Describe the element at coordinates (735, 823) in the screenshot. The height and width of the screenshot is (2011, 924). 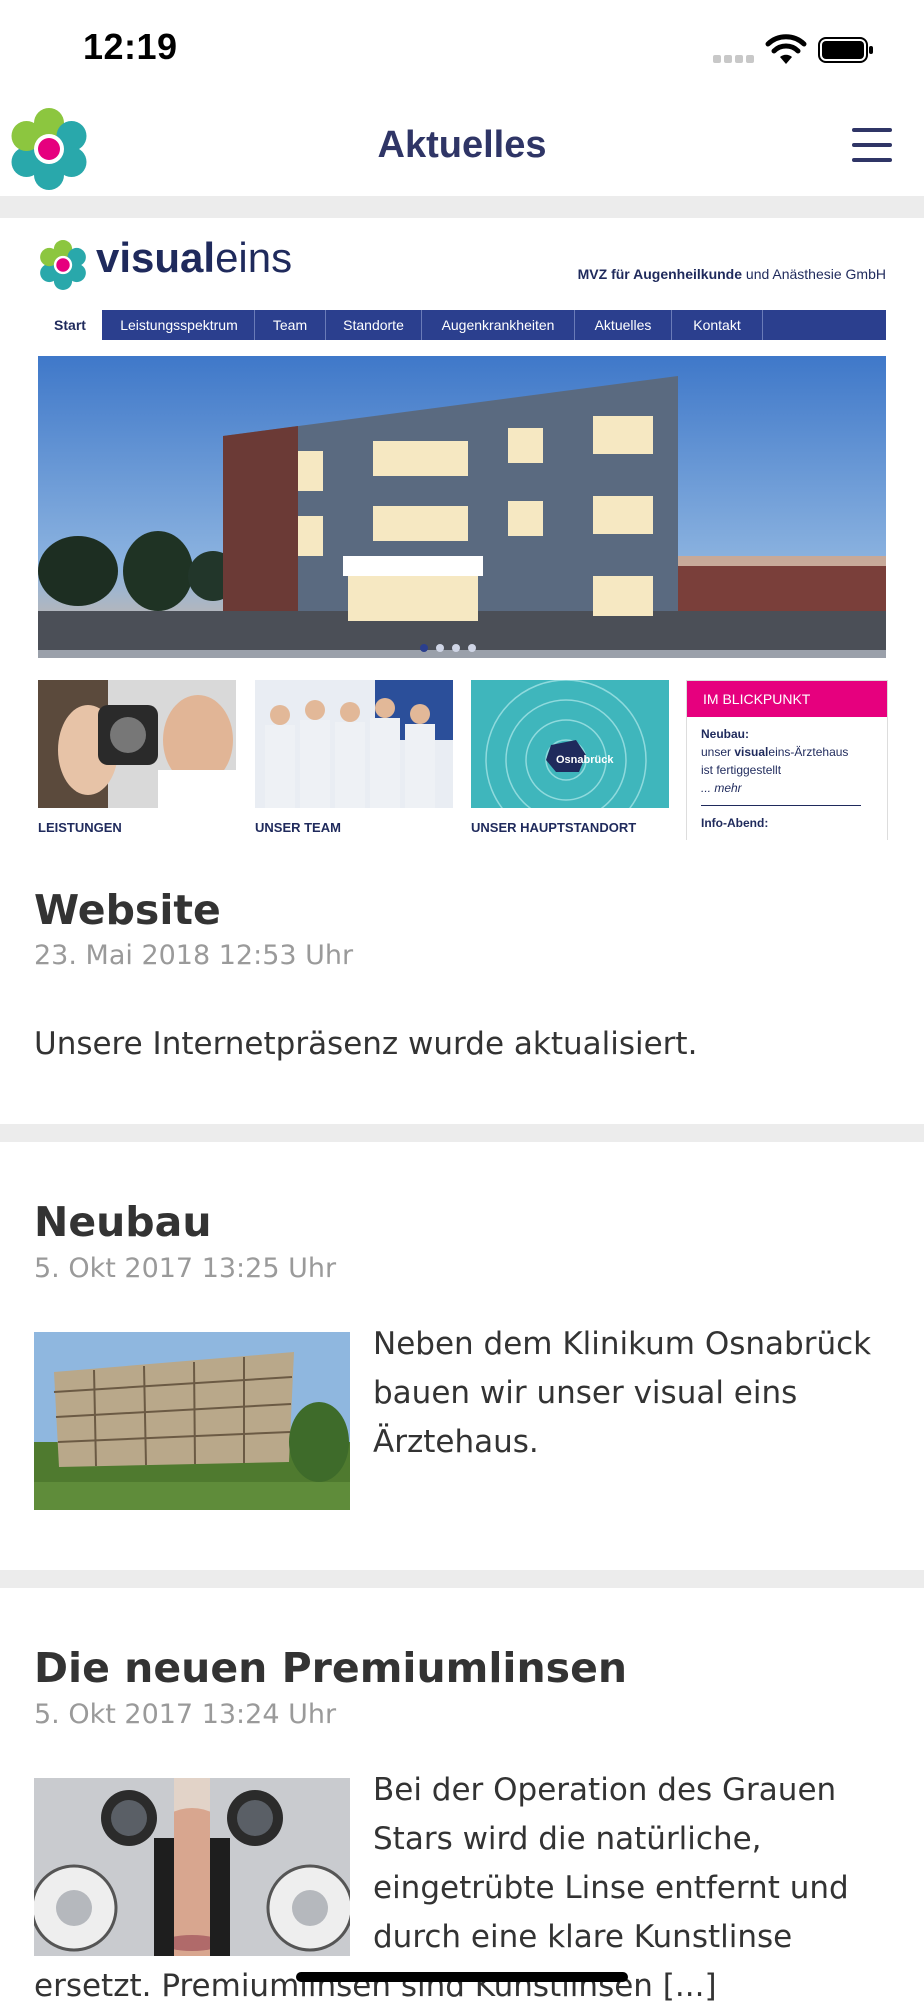
I see `blickpunkt-item-title: Info-Abend:` at that location.